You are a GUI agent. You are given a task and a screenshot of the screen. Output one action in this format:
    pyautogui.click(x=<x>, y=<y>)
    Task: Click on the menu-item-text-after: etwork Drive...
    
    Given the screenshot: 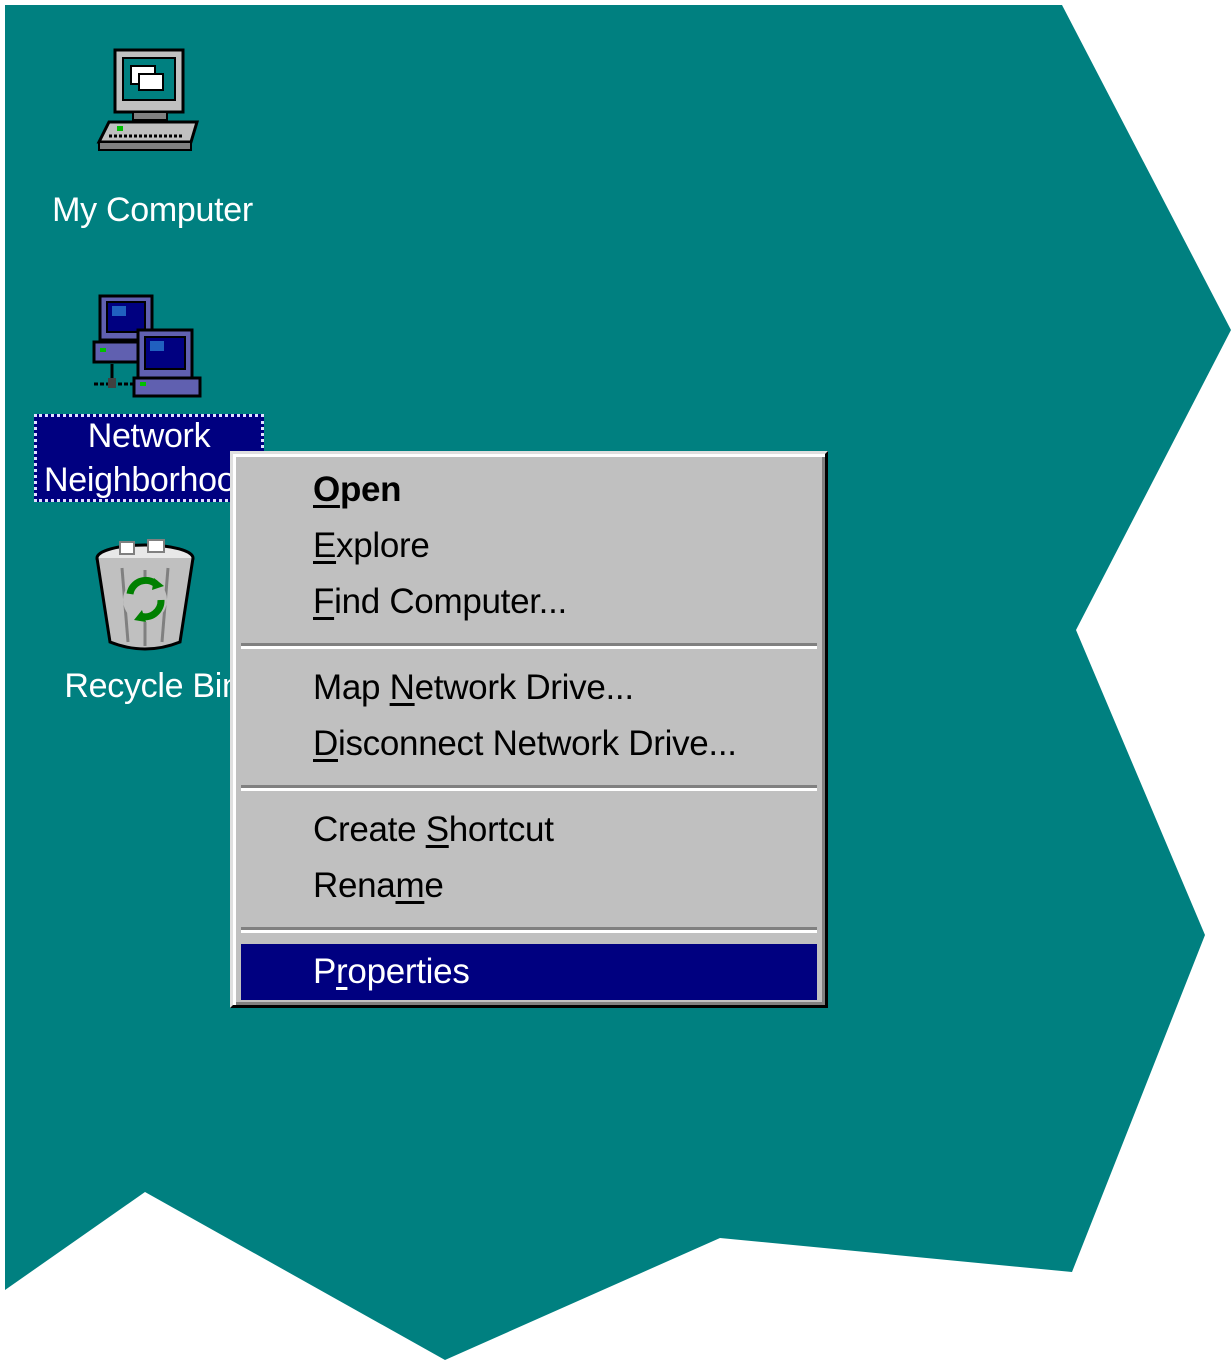 What is the action you would take?
    pyautogui.click(x=524, y=687)
    